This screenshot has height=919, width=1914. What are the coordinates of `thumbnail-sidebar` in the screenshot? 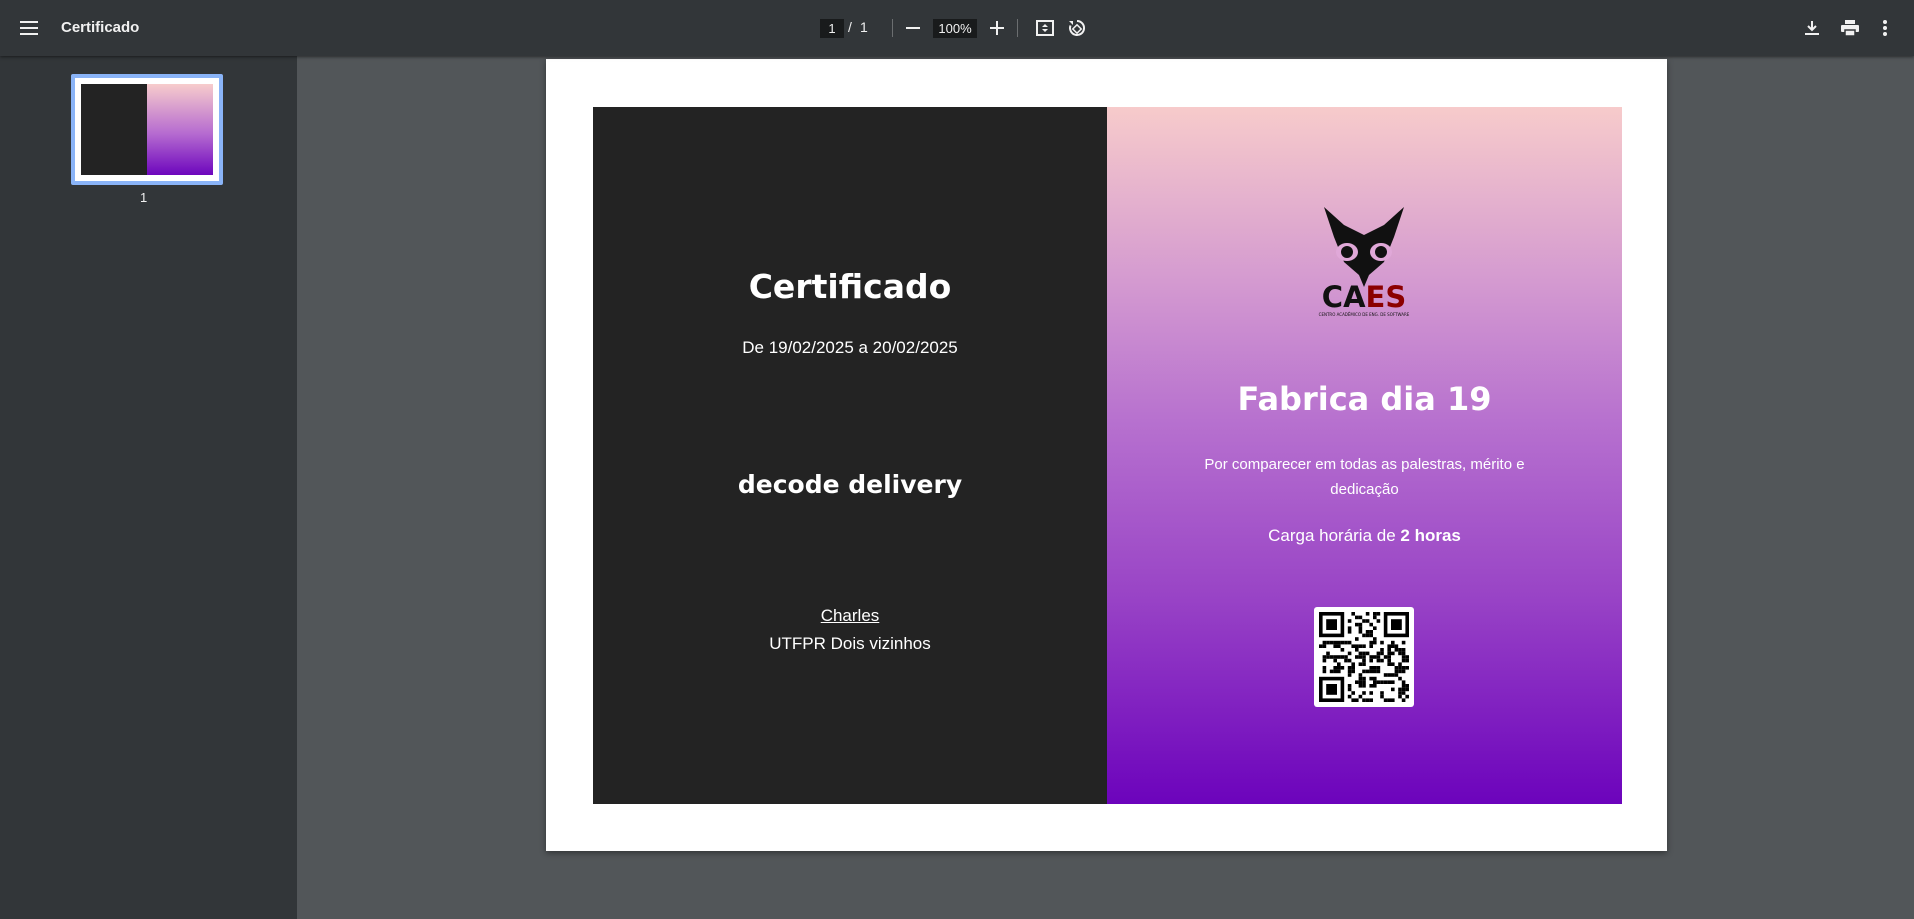 It's located at (148, 487).